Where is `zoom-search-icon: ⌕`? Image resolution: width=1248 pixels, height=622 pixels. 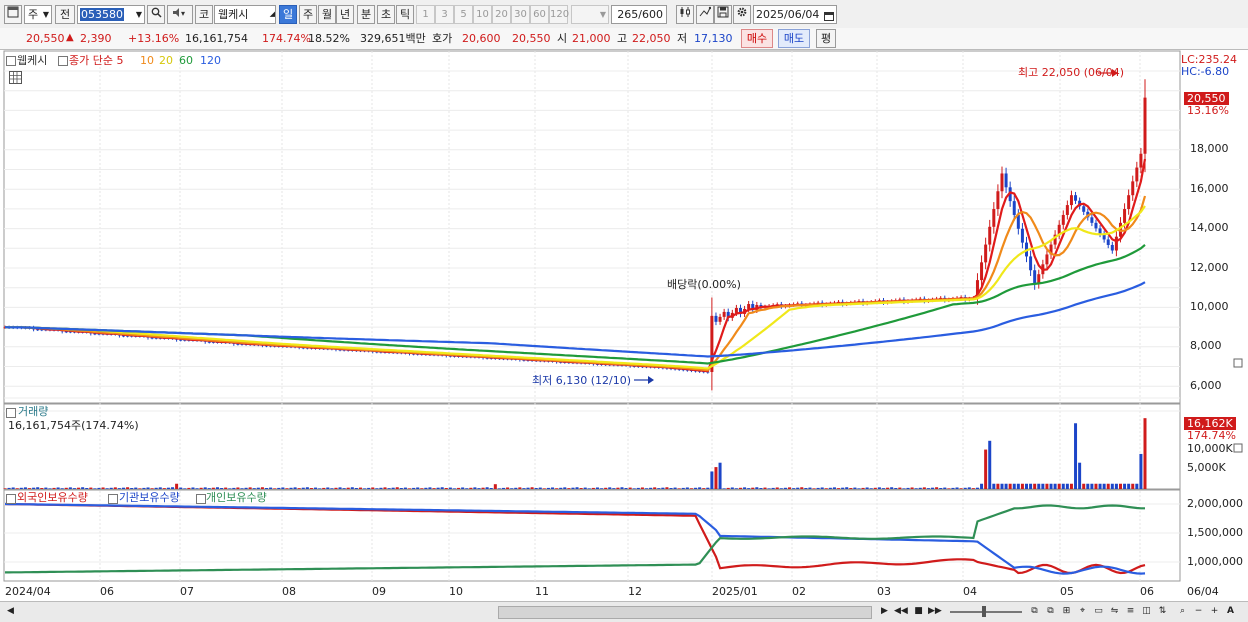
zoom-search-icon: ⌕ is located at coordinates (1182, 611).